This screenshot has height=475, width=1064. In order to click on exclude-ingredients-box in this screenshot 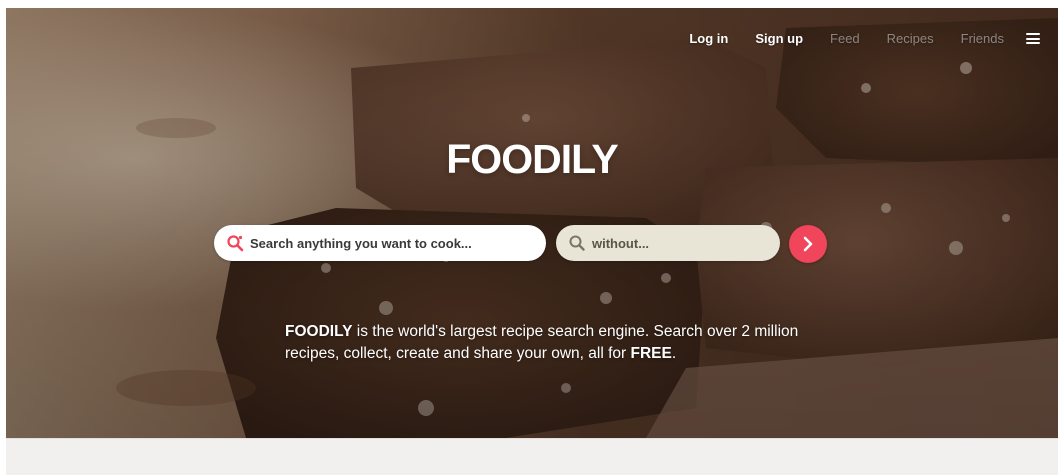, I will do `click(668, 243)`.